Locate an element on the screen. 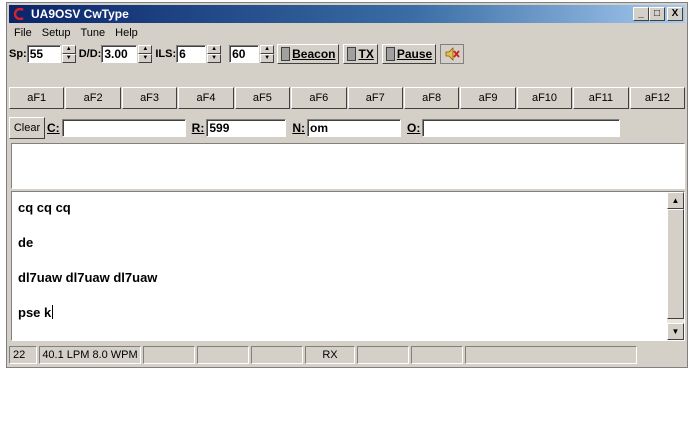  receive-text-area is located at coordinates (348, 166).